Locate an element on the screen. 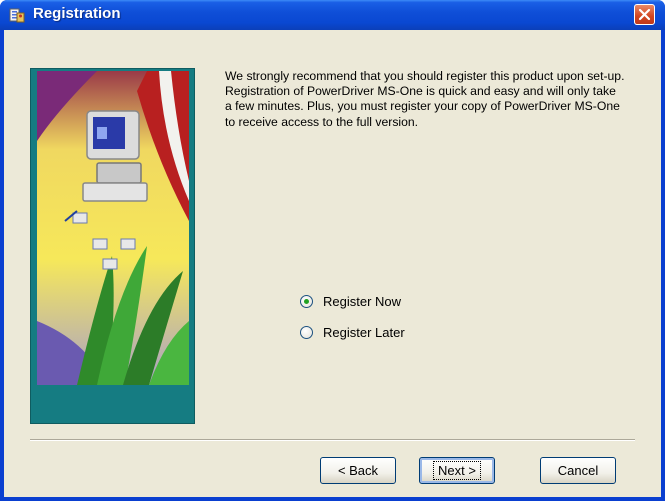  registration-app-icon is located at coordinates (17, 15).